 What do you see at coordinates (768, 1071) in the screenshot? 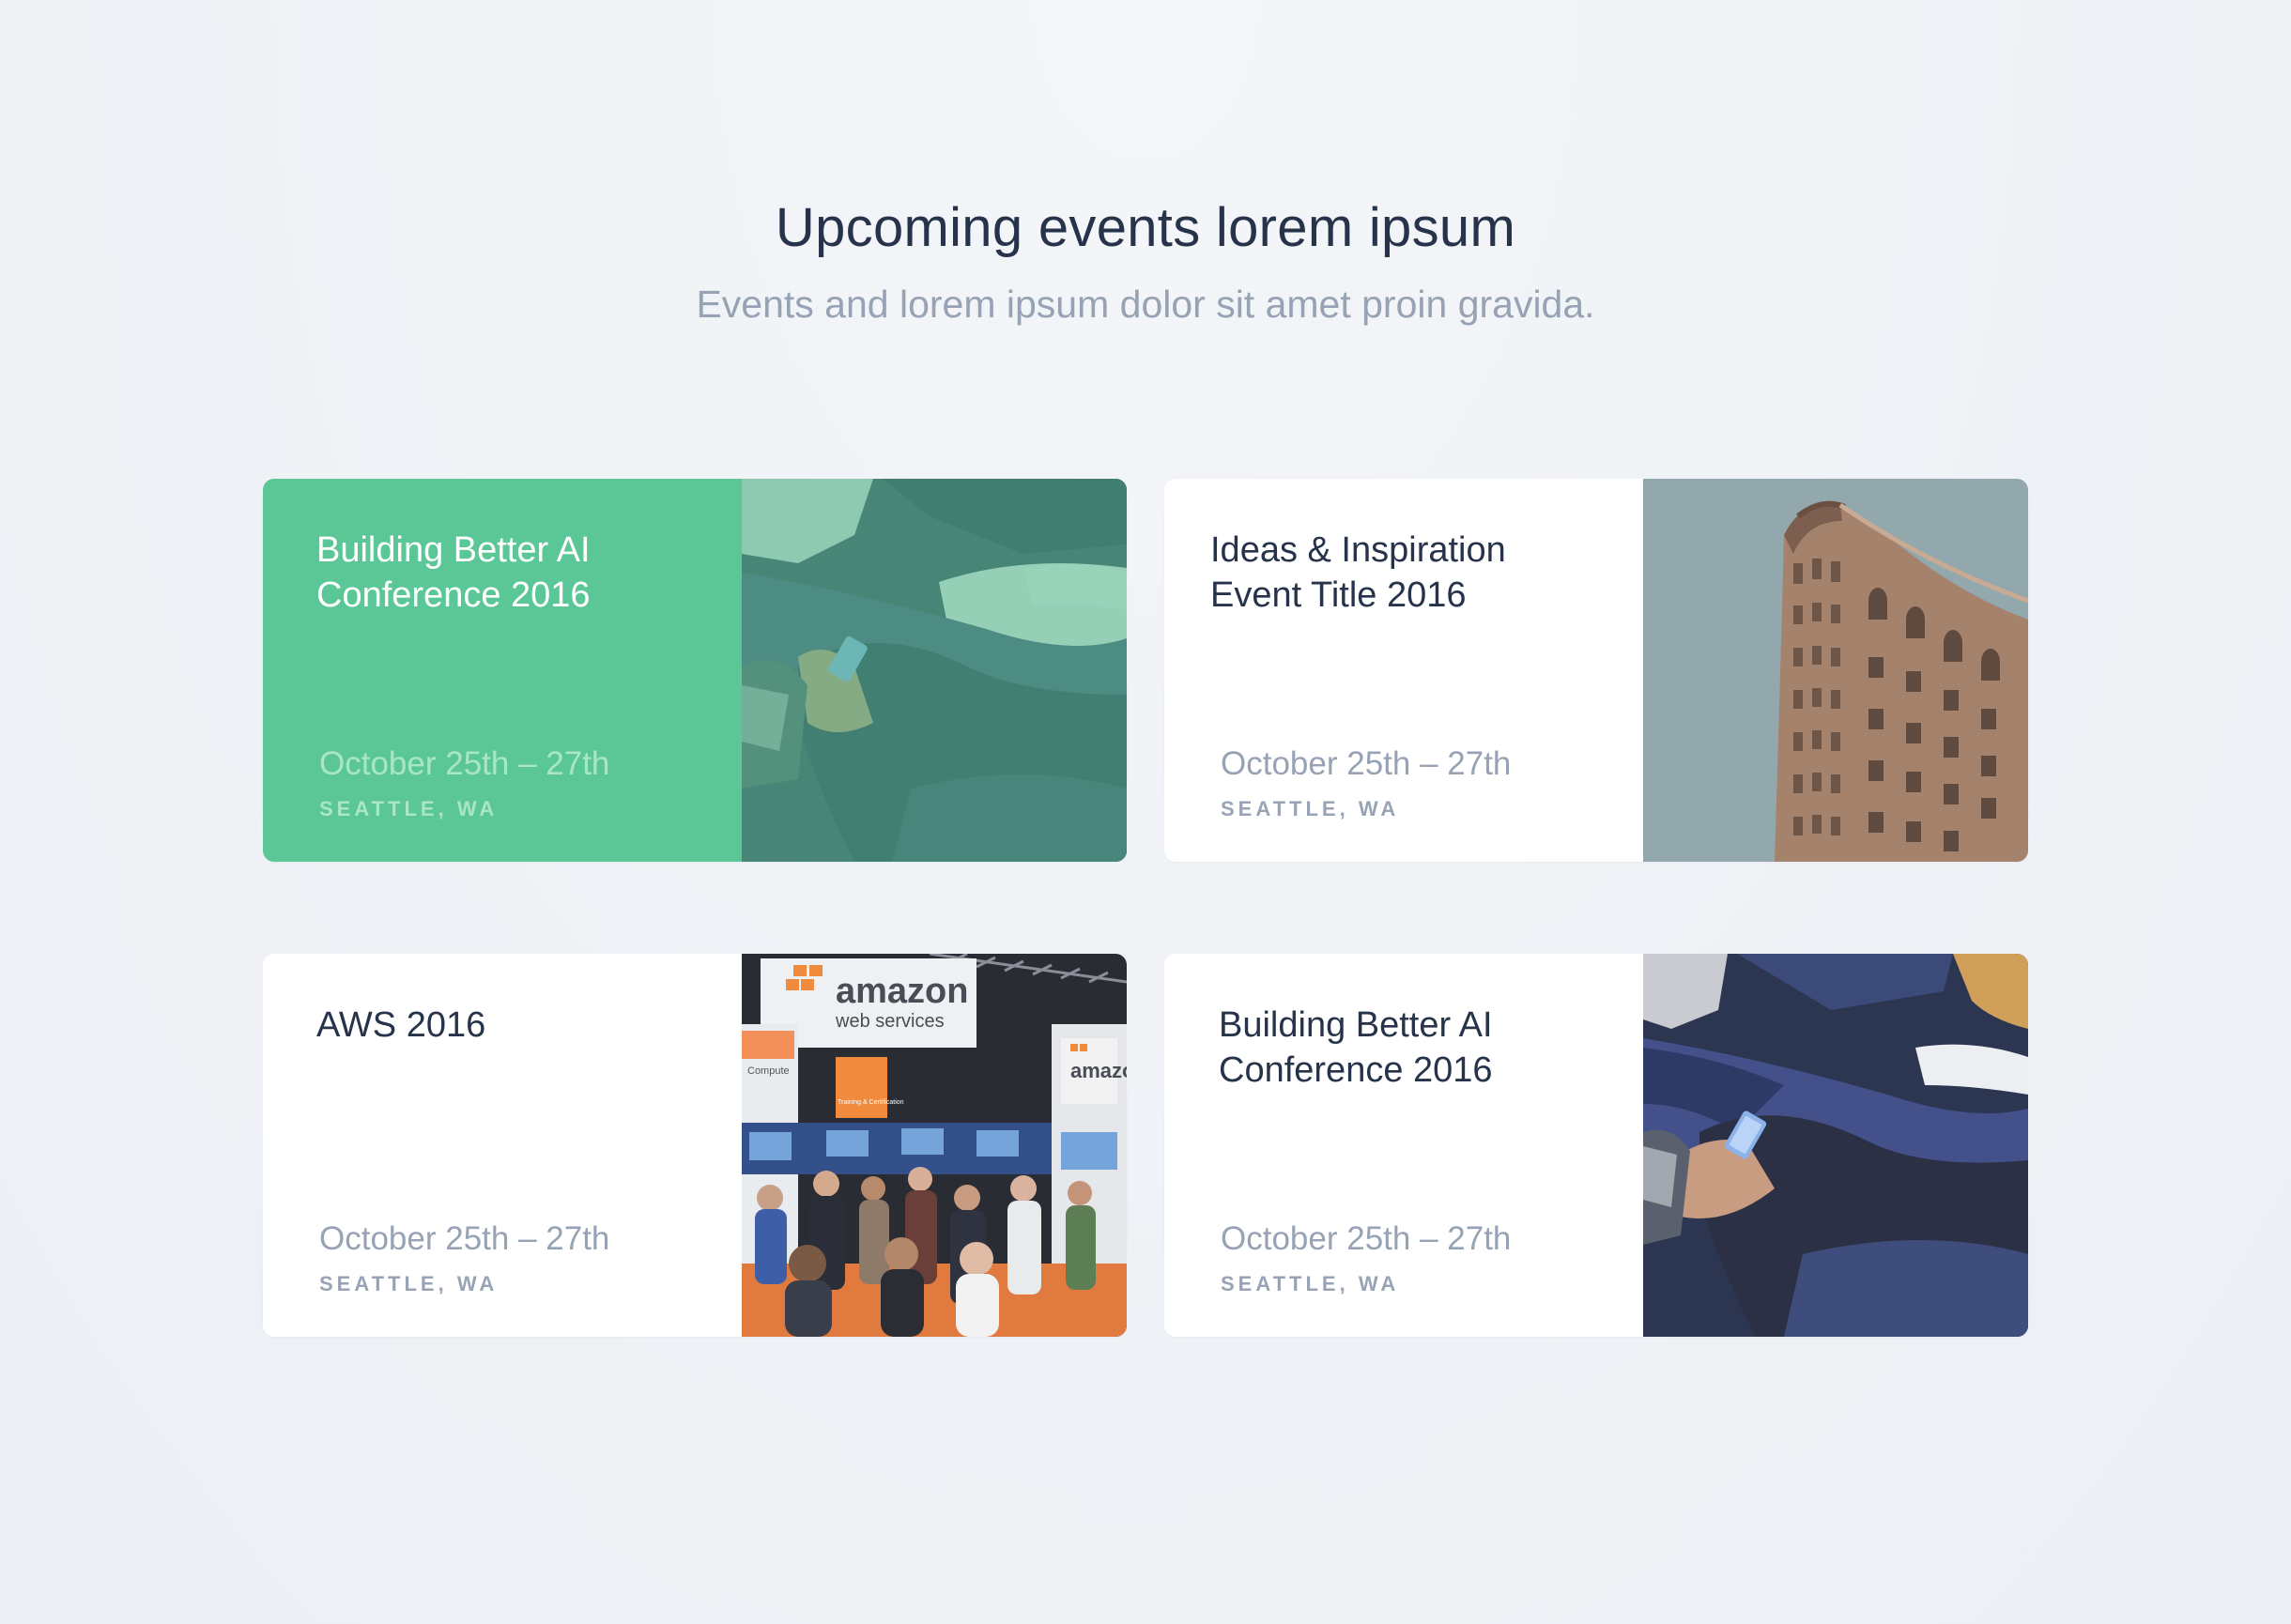
I see `booth-label-compute: Compute` at bounding box center [768, 1071].